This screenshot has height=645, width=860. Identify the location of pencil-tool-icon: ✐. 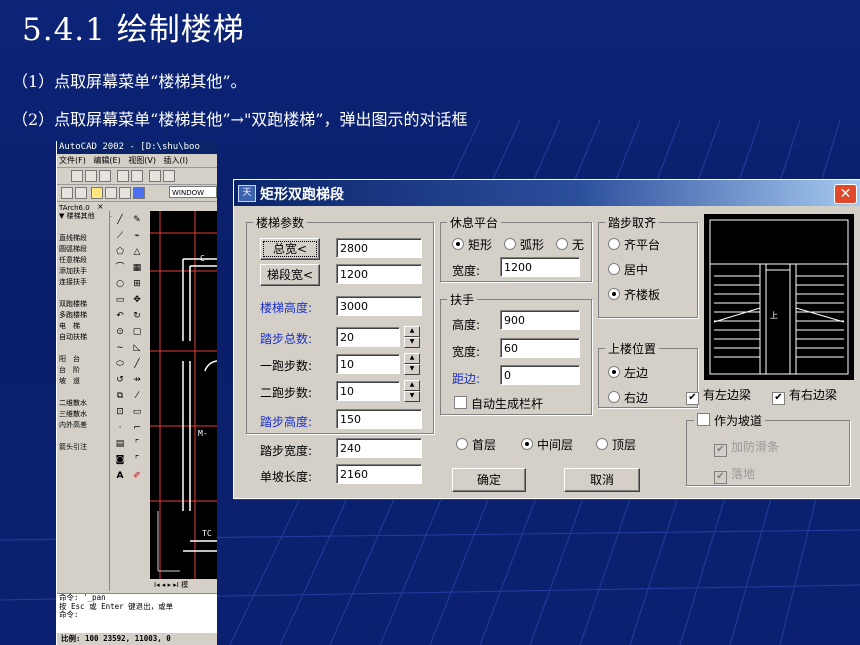
(137, 476).